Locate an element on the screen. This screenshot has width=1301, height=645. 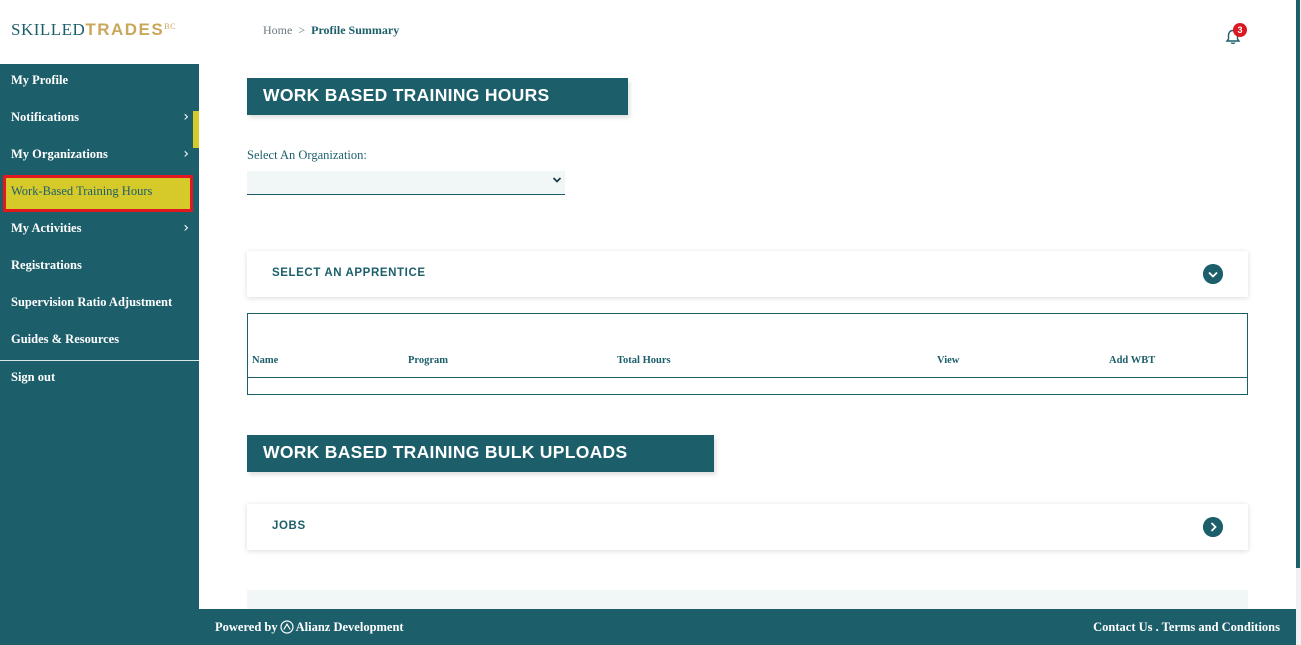
breadcrumb-current: Profile Summary is located at coordinates (355, 30).